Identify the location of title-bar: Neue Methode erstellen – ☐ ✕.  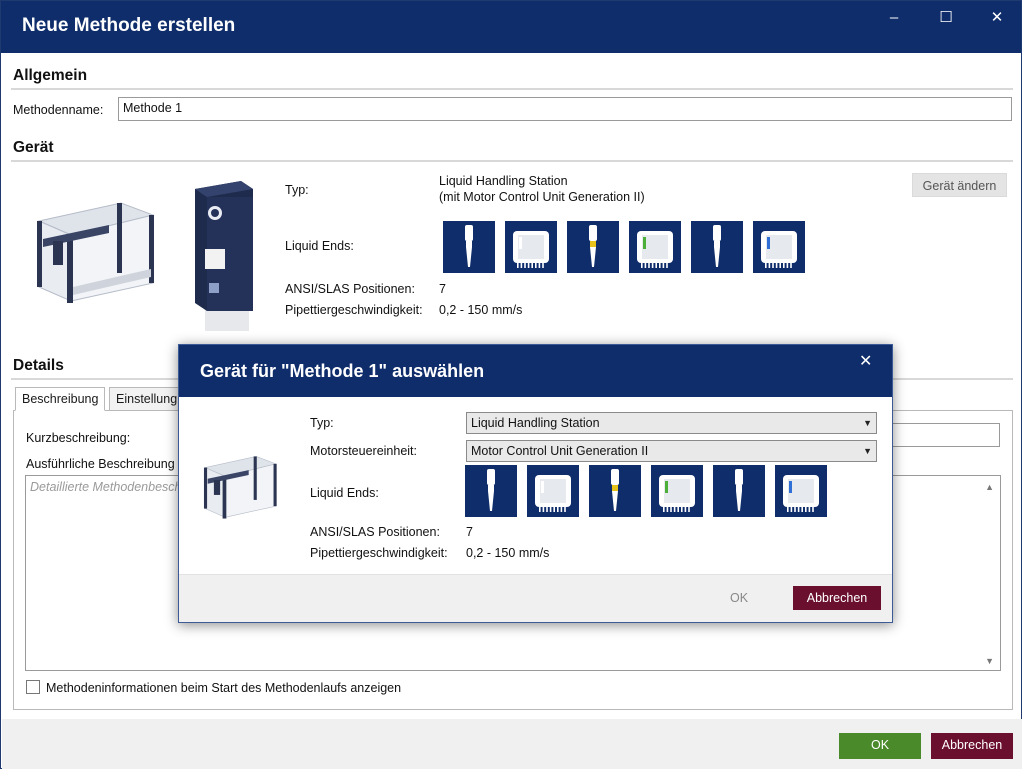
(511, 27).